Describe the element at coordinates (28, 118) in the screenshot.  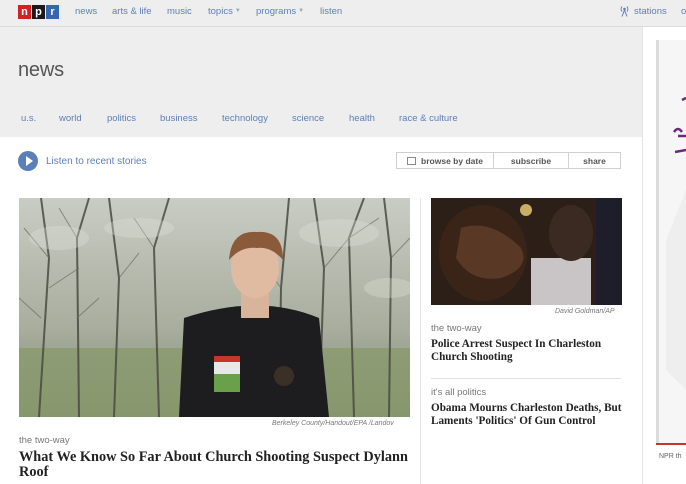
I see `subnav-us: u.s.` at that location.